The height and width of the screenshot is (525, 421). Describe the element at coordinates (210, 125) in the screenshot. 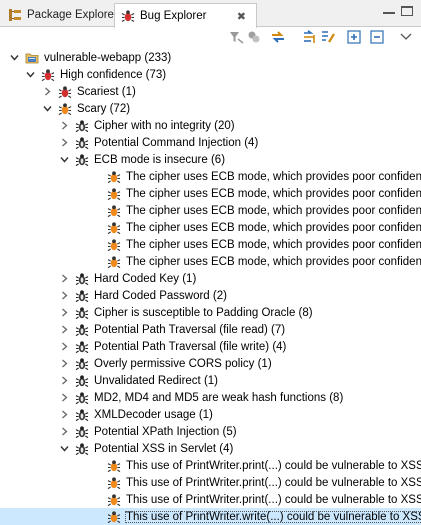

I see `tree-row: Cipher with no integrity (20)` at that location.